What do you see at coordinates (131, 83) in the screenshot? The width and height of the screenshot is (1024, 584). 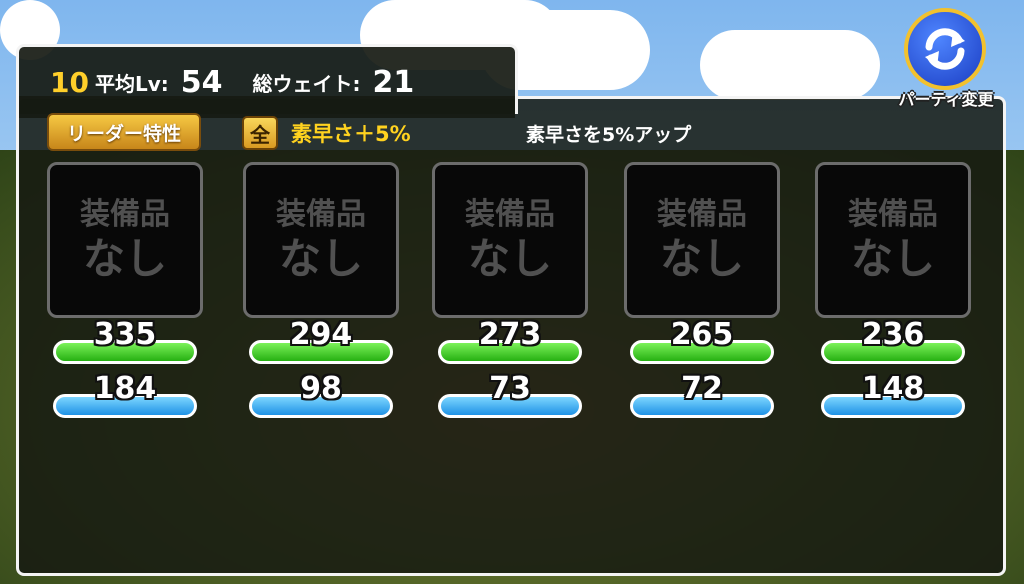 I see `avg-level-label: 平均Lv:` at bounding box center [131, 83].